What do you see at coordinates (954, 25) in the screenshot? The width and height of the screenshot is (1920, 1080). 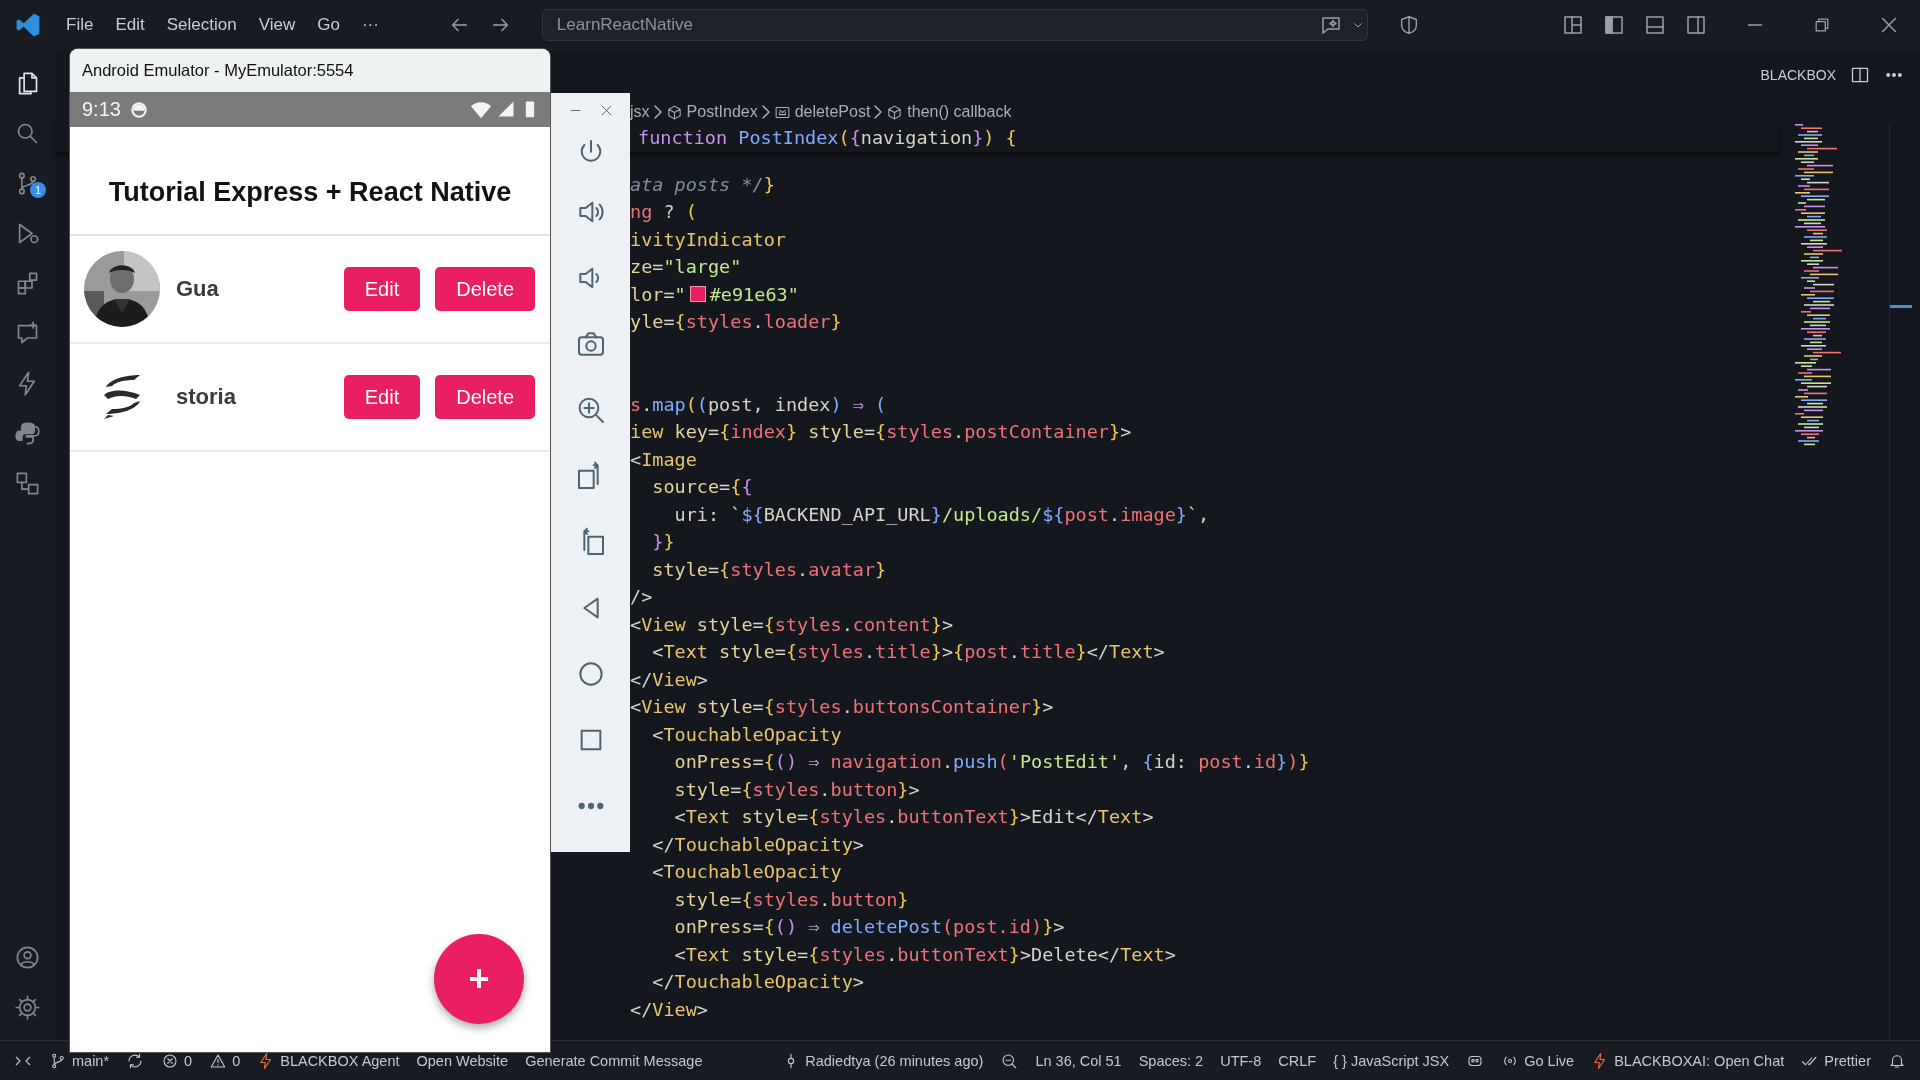 I see `search-field: LearnReactNative` at bounding box center [954, 25].